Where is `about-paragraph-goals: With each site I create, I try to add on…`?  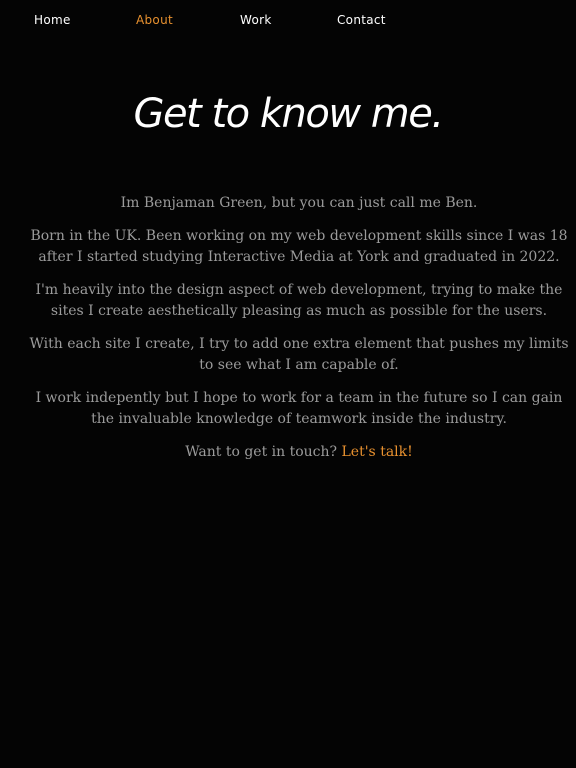 about-paragraph-goals: With each site I create, I try to add on… is located at coordinates (299, 354).